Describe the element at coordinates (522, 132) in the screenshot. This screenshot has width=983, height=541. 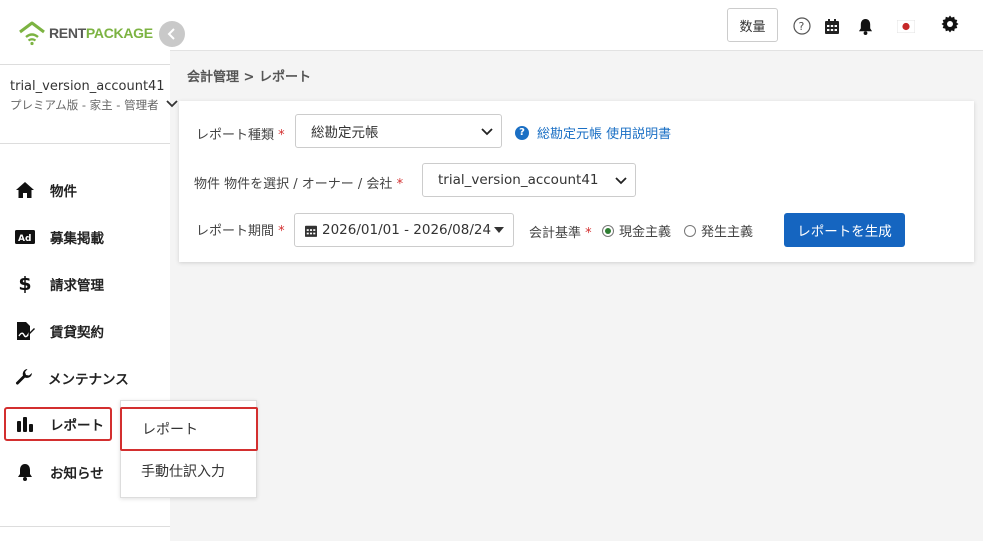
I see `help-circle-icon: ?` at that location.